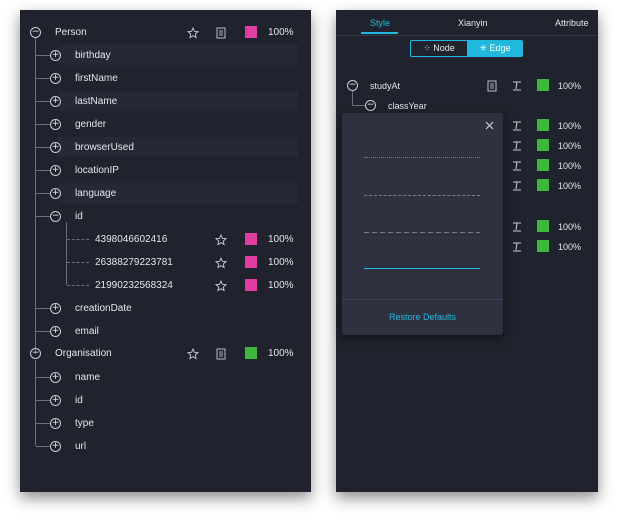 This screenshot has width=618, height=522. Describe the element at coordinates (251, 32) in the screenshot. I see `color-swatch-person` at that location.